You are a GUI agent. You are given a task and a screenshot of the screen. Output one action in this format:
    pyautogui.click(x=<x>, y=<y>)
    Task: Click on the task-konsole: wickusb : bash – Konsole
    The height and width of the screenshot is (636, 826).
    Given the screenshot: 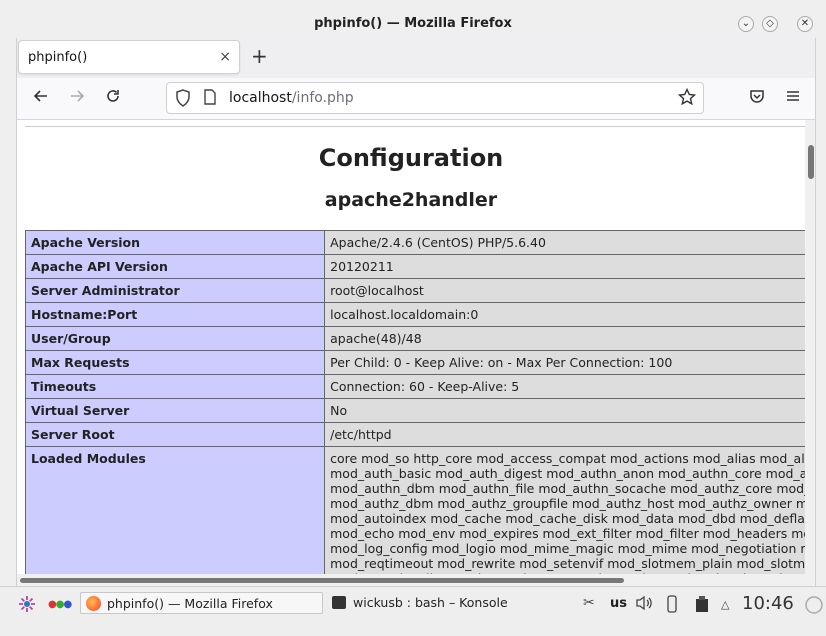 What is the action you would take?
    pyautogui.click(x=447, y=603)
    